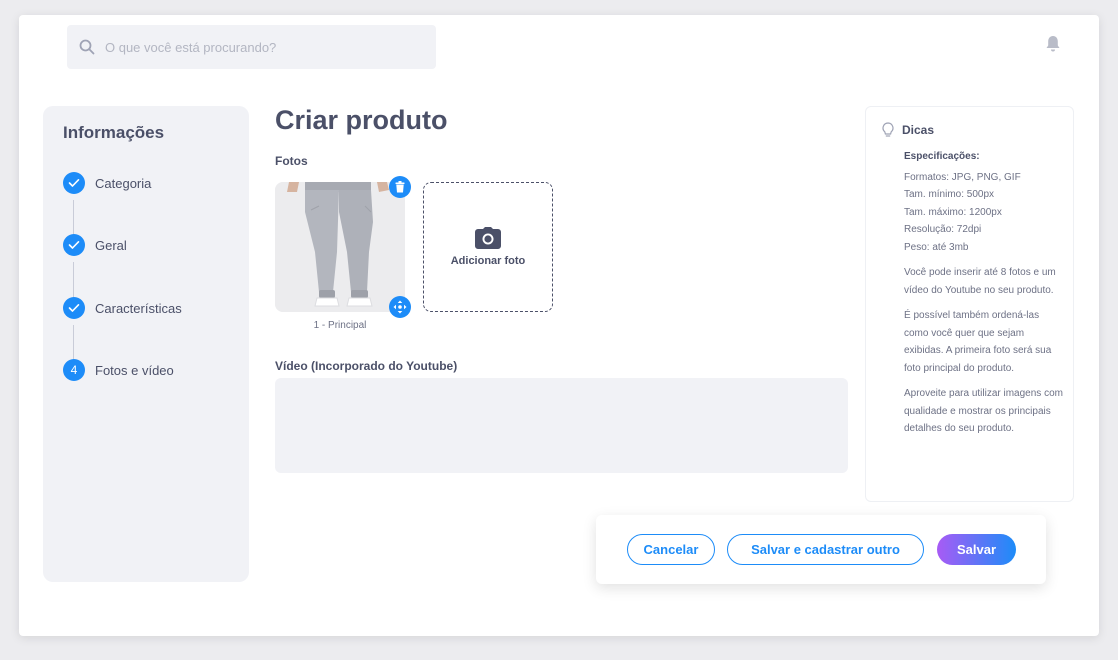  Describe the element at coordinates (943, 229) in the screenshot. I see `spec-item: Resolução: 72dpi` at that location.